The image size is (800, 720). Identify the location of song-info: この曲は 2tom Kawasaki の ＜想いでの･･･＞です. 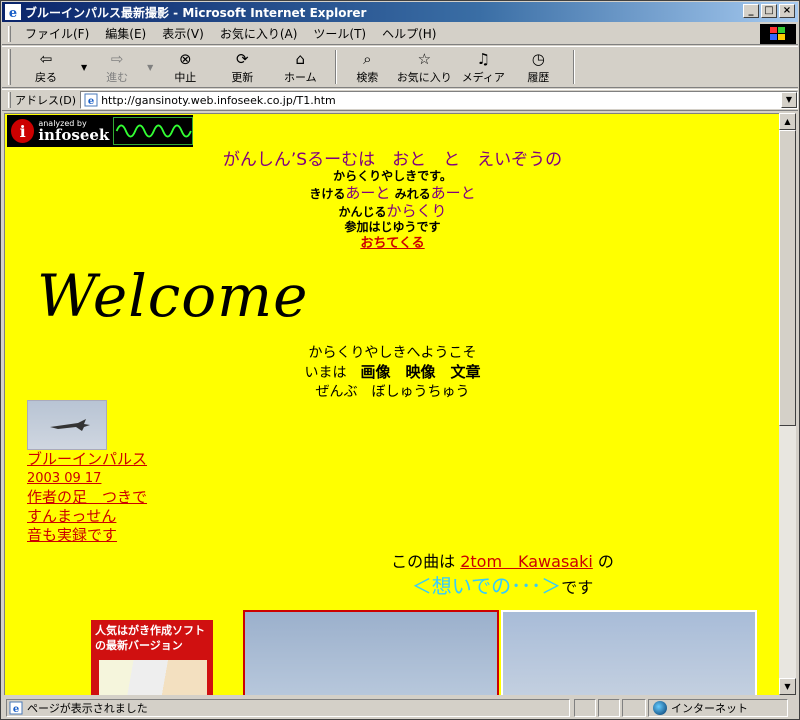
(392, 575).